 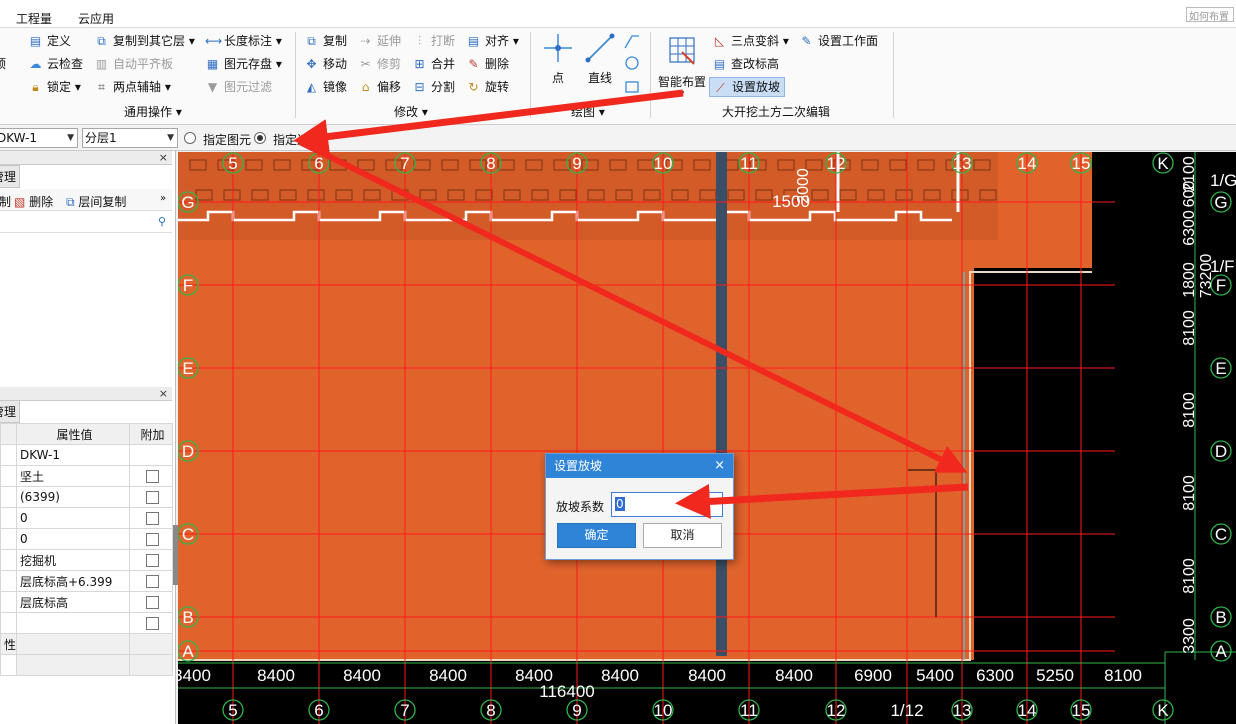 What do you see at coordinates (86, 223) in the screenshot?
I see `search-input: ⚲` at bounding box center [86, 223].